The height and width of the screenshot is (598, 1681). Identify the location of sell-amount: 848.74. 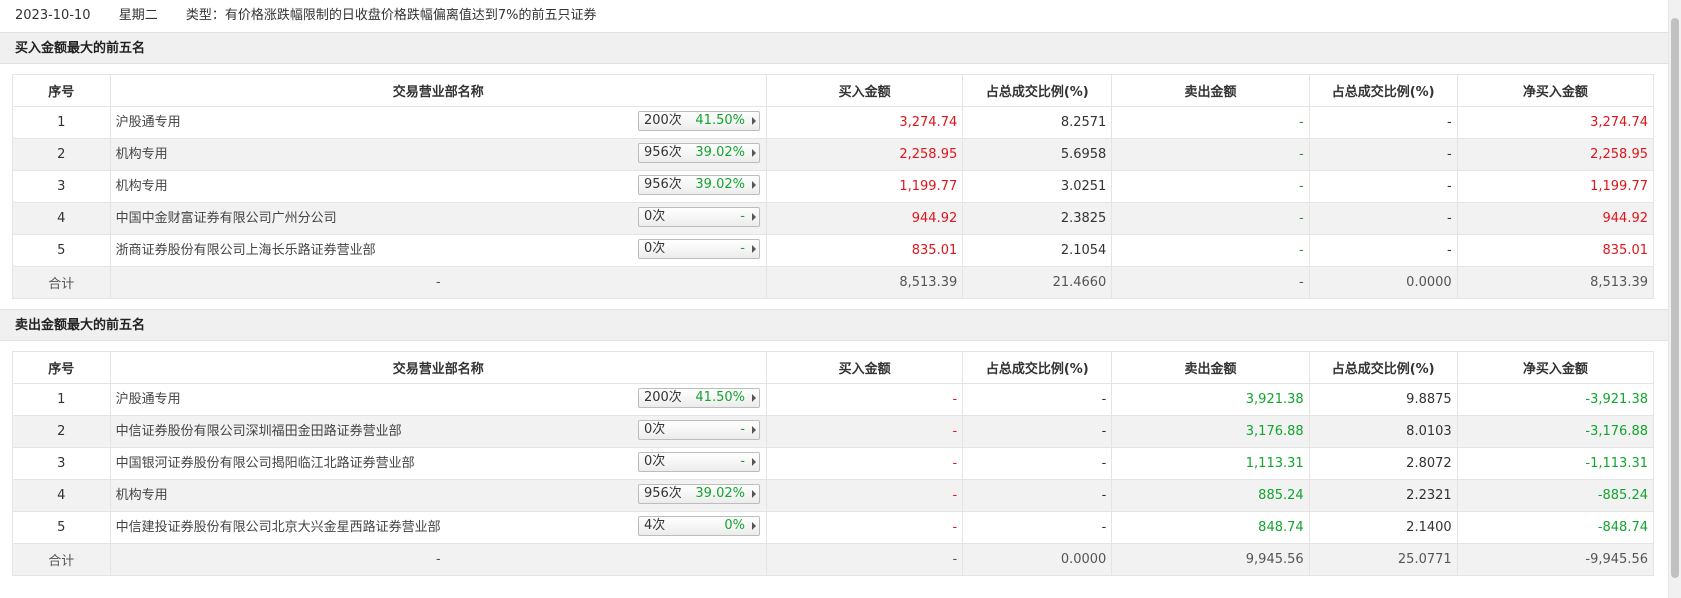
(1210, 527).